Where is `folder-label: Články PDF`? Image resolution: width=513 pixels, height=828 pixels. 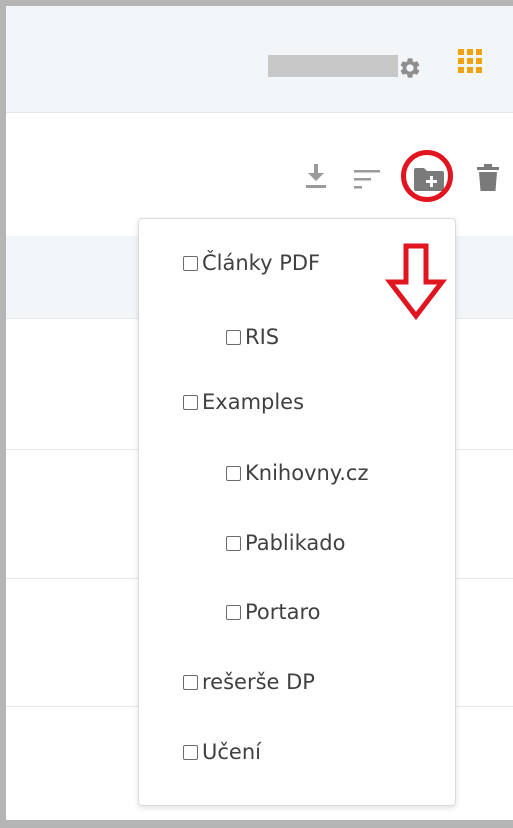 folder-label: Články PDF is located at coordinates (261, 263).